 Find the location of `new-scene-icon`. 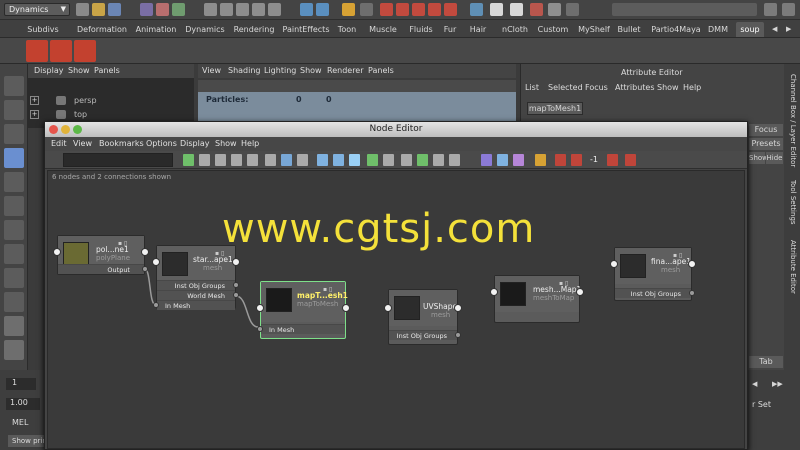

new-scene-icon is located at coordinates (82, 9).